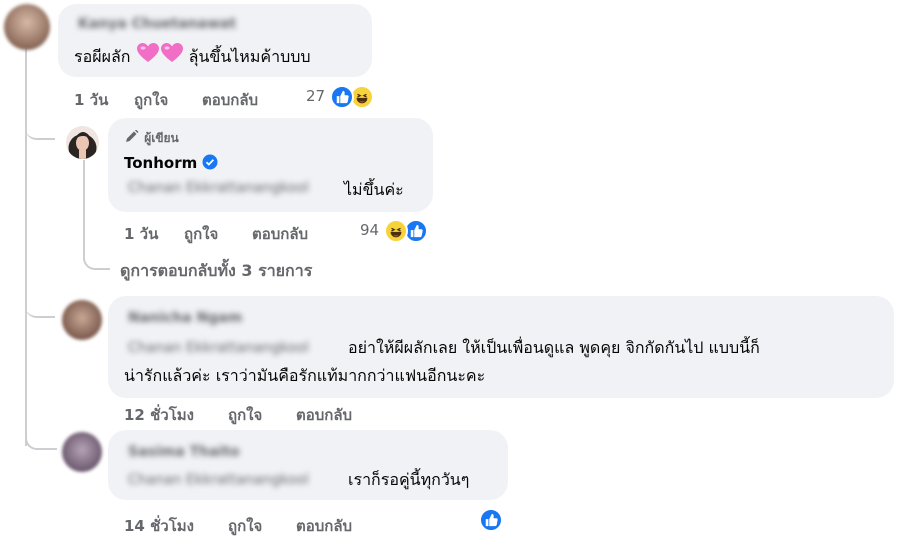 The width and height of the screenshot is (912, 538). I want to click on comment-time: 12 ชั่วโมง, so click(159, 415).